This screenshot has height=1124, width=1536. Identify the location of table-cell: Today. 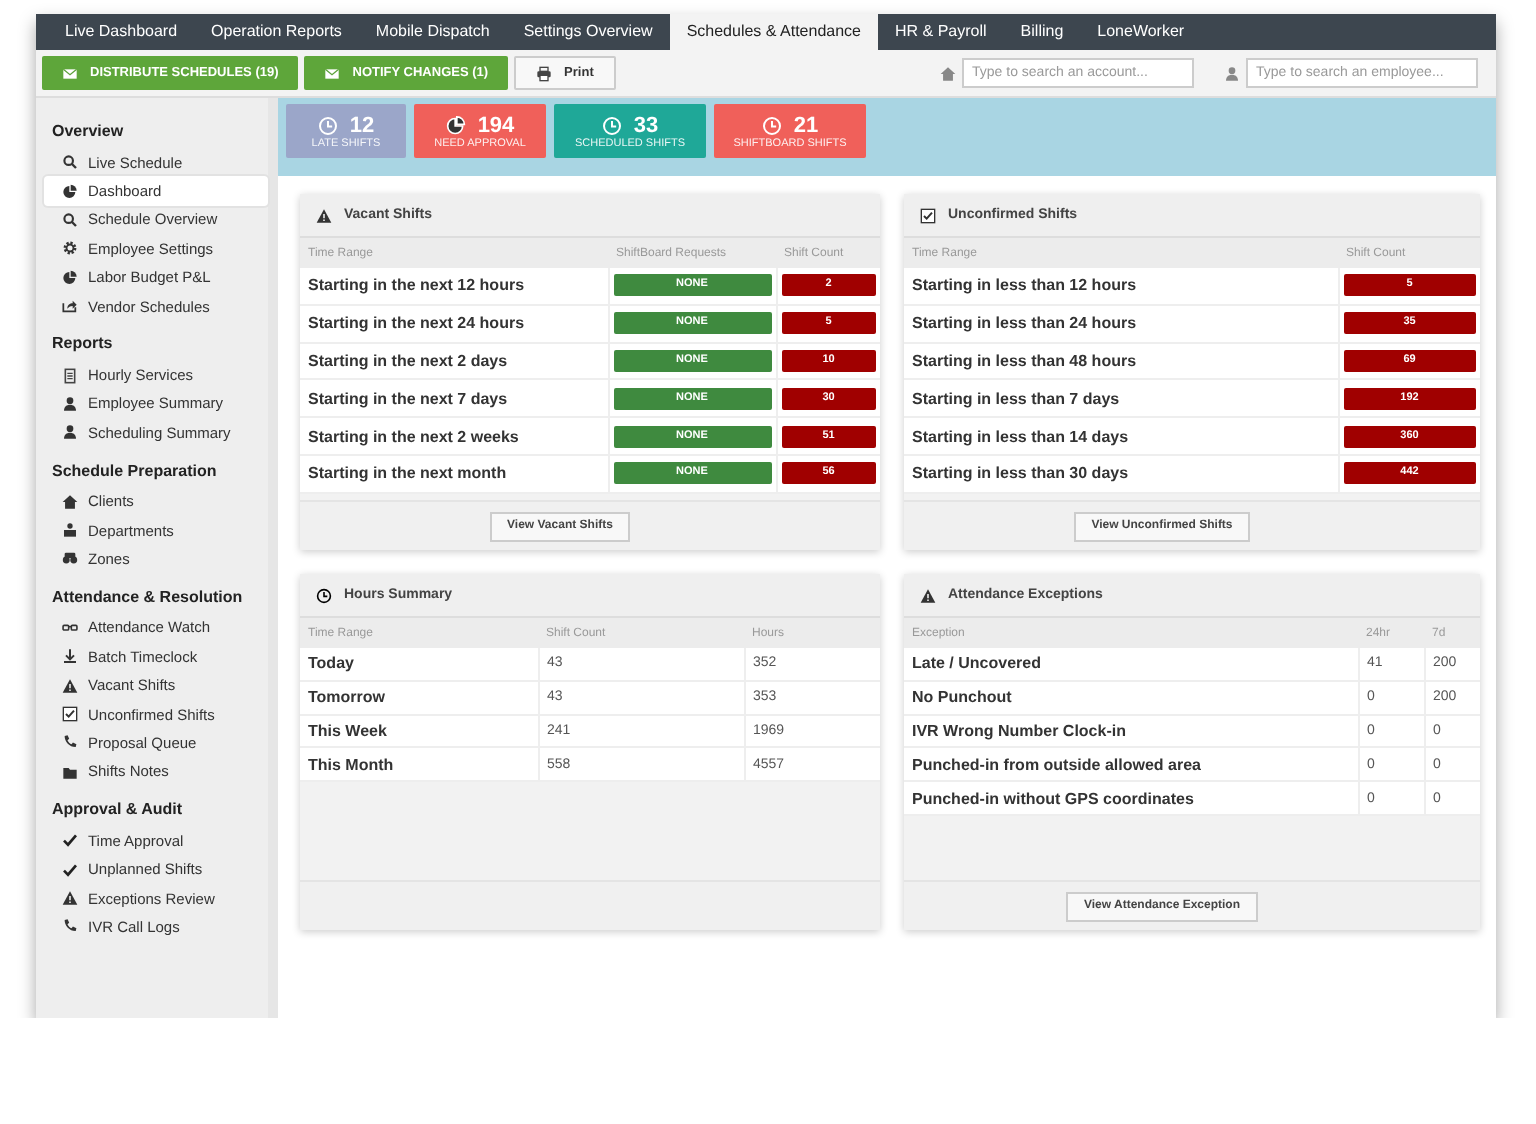
(419, 664).